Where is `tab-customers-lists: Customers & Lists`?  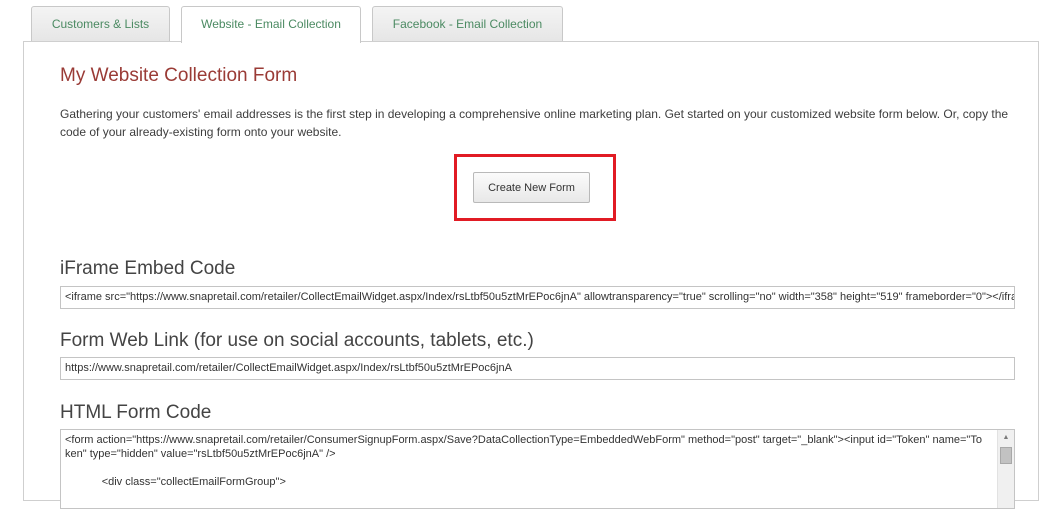
tab-customers-lists: Customers & Lists is located at coordinates (100, 23).